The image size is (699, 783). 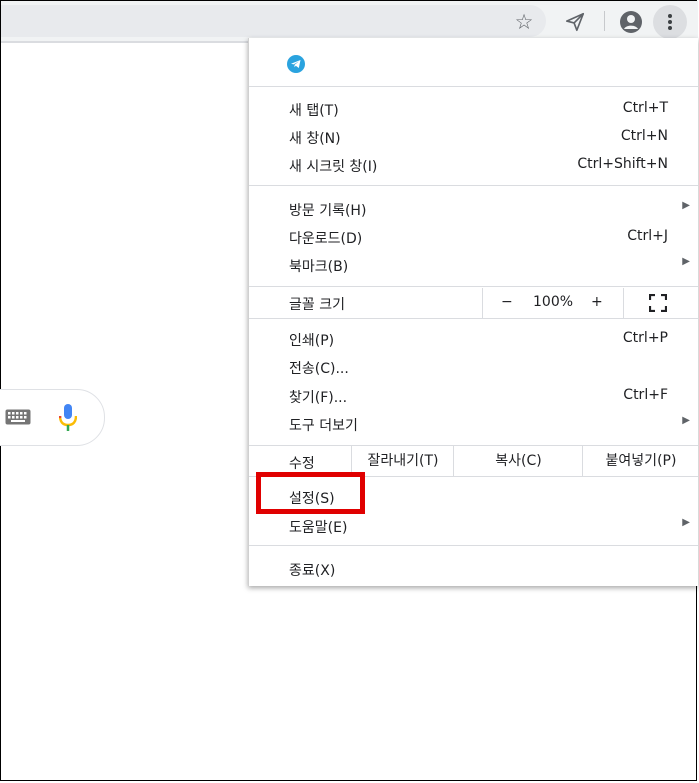 I want to click on paste-button: 붙여넣기(P), so click(x=640, y=461).